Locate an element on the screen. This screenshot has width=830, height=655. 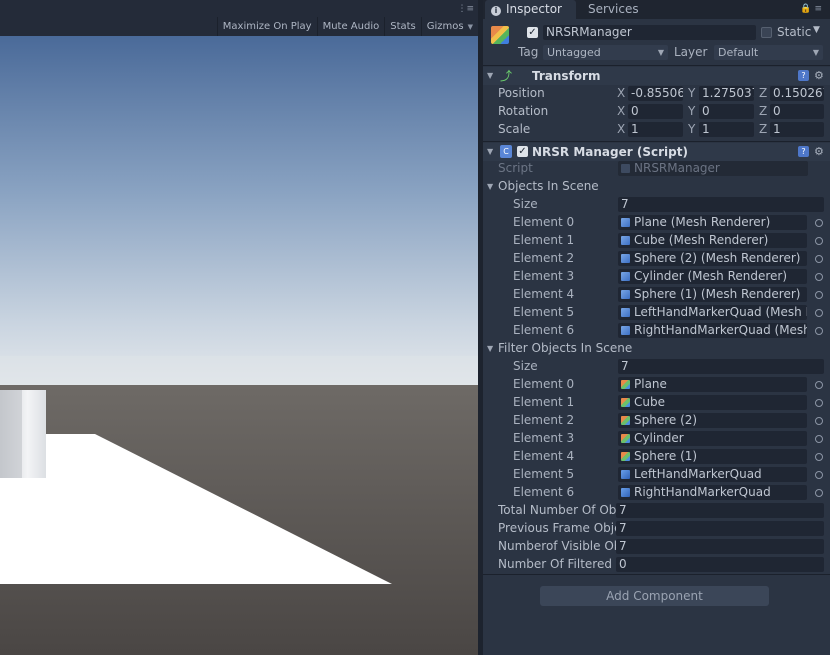
gizmos-dropdown: Gizmos ▼ is located at coordinates (449, 26).